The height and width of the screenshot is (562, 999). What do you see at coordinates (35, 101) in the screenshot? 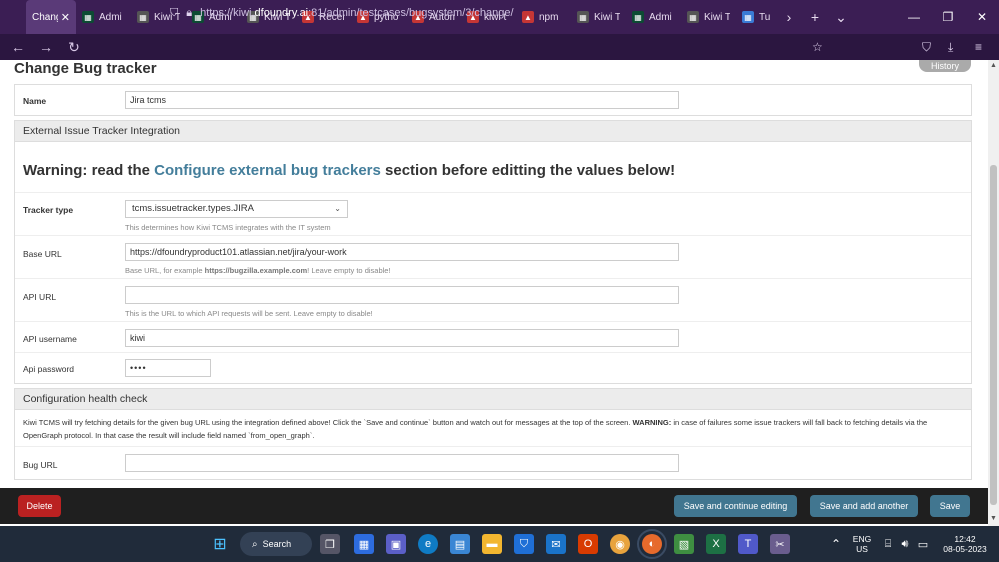
I see `name-label: Name` at bounding box center [35, 101].